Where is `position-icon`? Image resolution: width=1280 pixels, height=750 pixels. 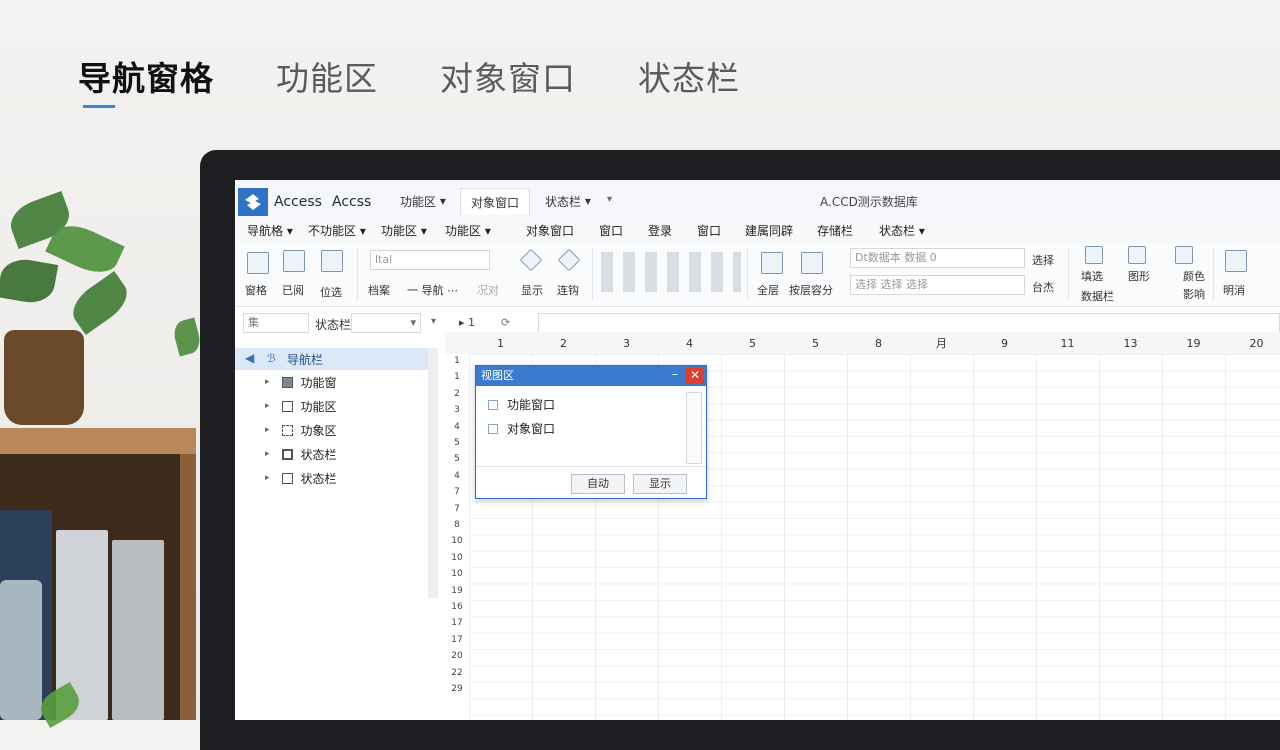
position-icon is located at coordinates (332, 261).